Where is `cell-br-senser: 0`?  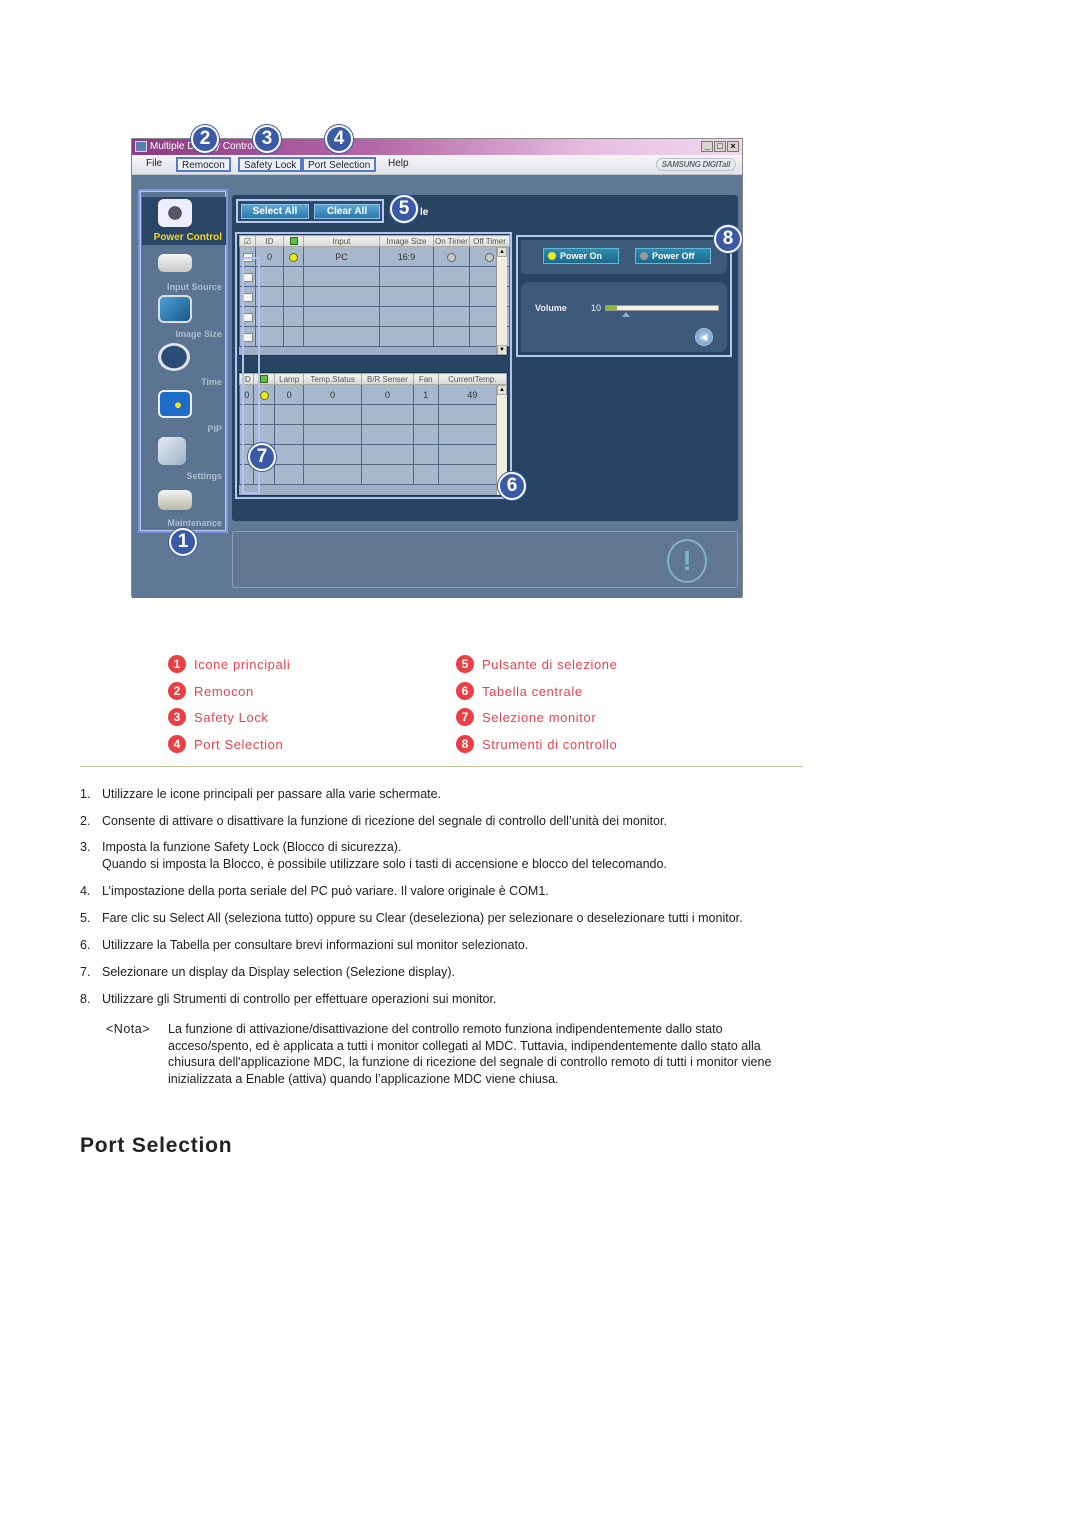 cell-br-senser: 0 is located at coordinates (387, 394).